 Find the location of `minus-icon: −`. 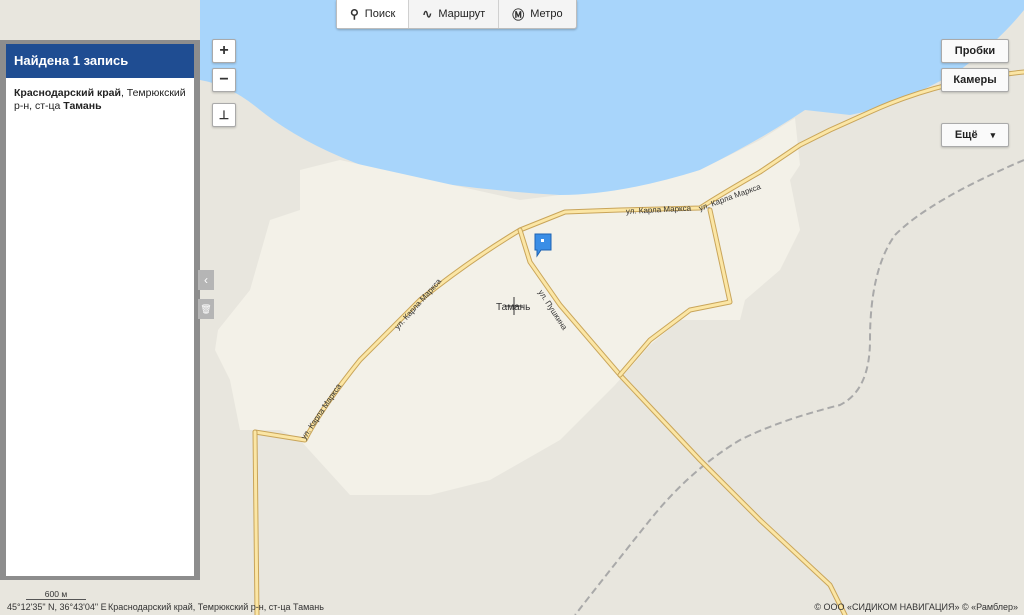

minus-icon: − is located at coordinates (224, 79).